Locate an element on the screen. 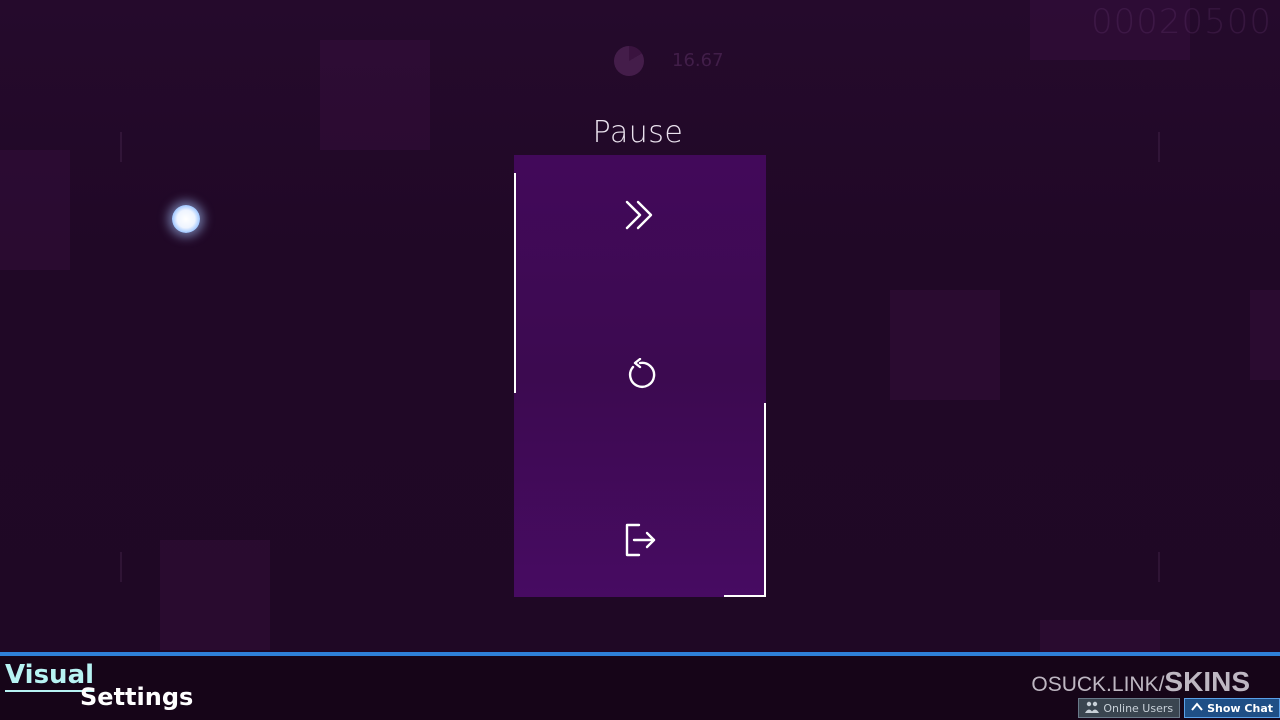 Image resolution: width=1280 pixels, height=720 pixels. retry-button is located at coordinates (640, 375).